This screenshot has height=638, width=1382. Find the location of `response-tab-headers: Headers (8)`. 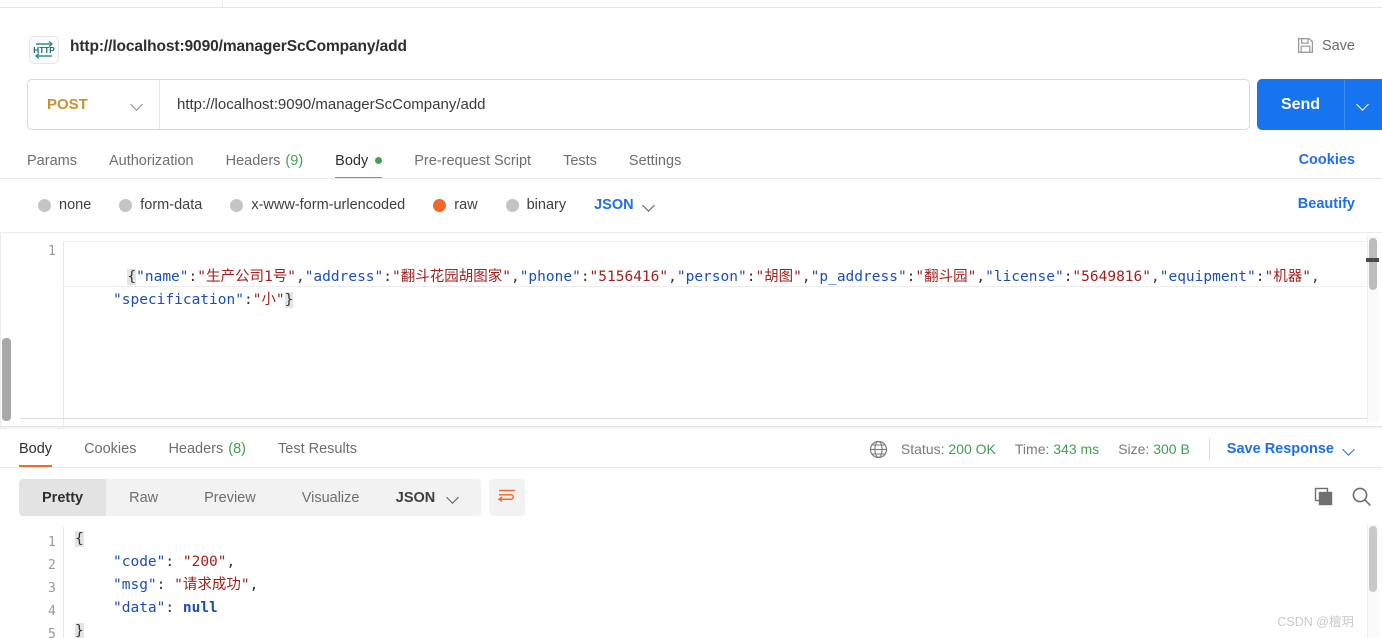

response-tab-headers: Headers (8) is located at coordinates (207, 448).